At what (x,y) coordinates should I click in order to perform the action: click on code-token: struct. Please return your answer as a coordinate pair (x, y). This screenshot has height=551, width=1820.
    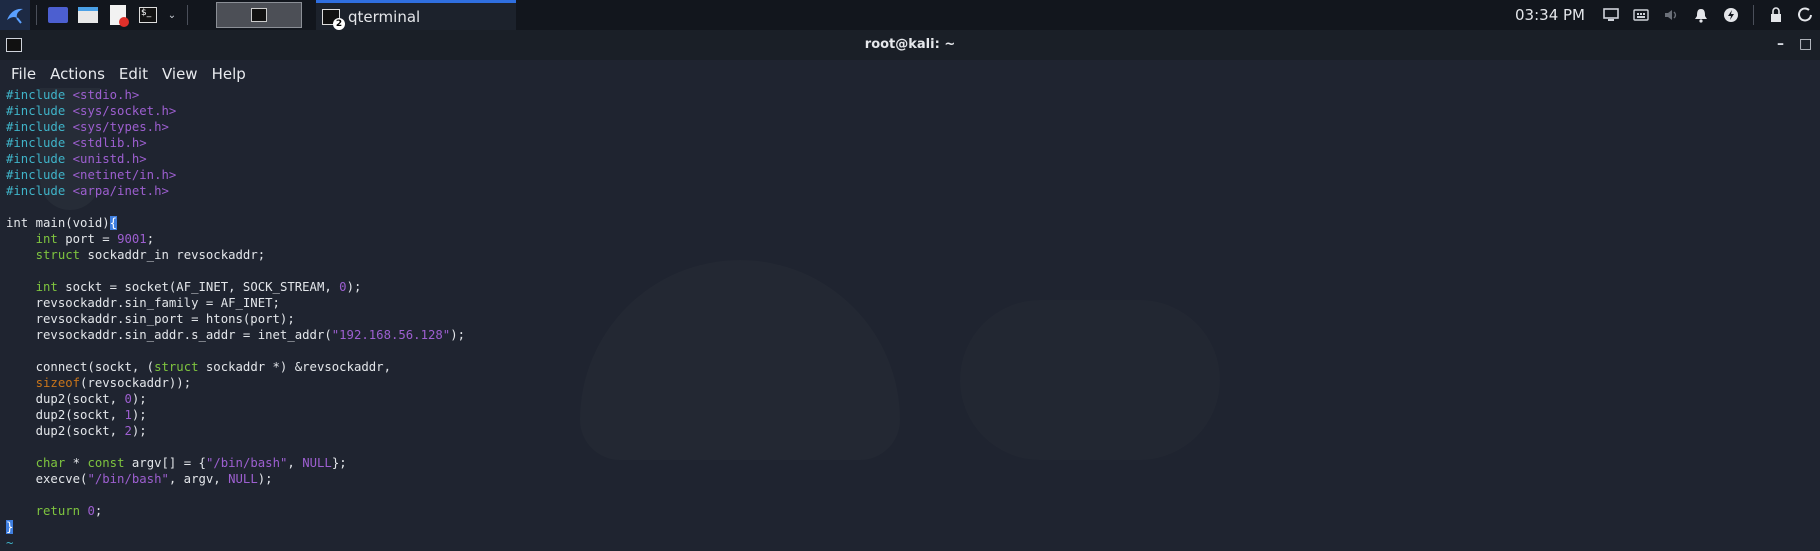
    Looking at the image, I should click on (58, 255).